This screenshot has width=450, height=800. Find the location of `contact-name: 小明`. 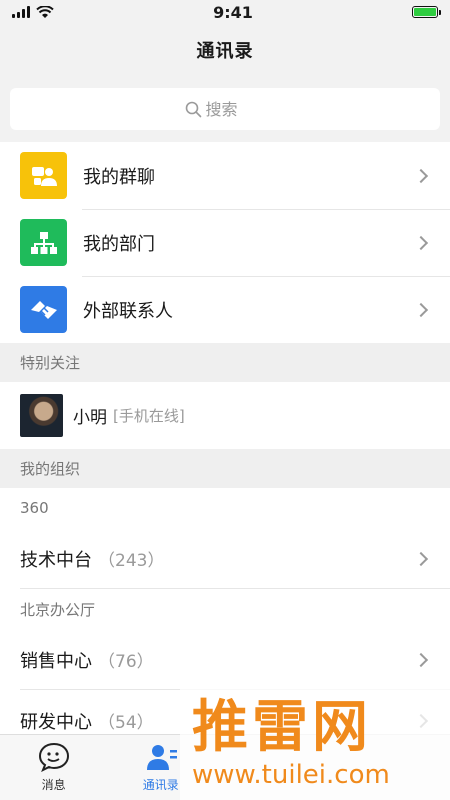

contact-name: 小明 is located at coordinates (90, 418).